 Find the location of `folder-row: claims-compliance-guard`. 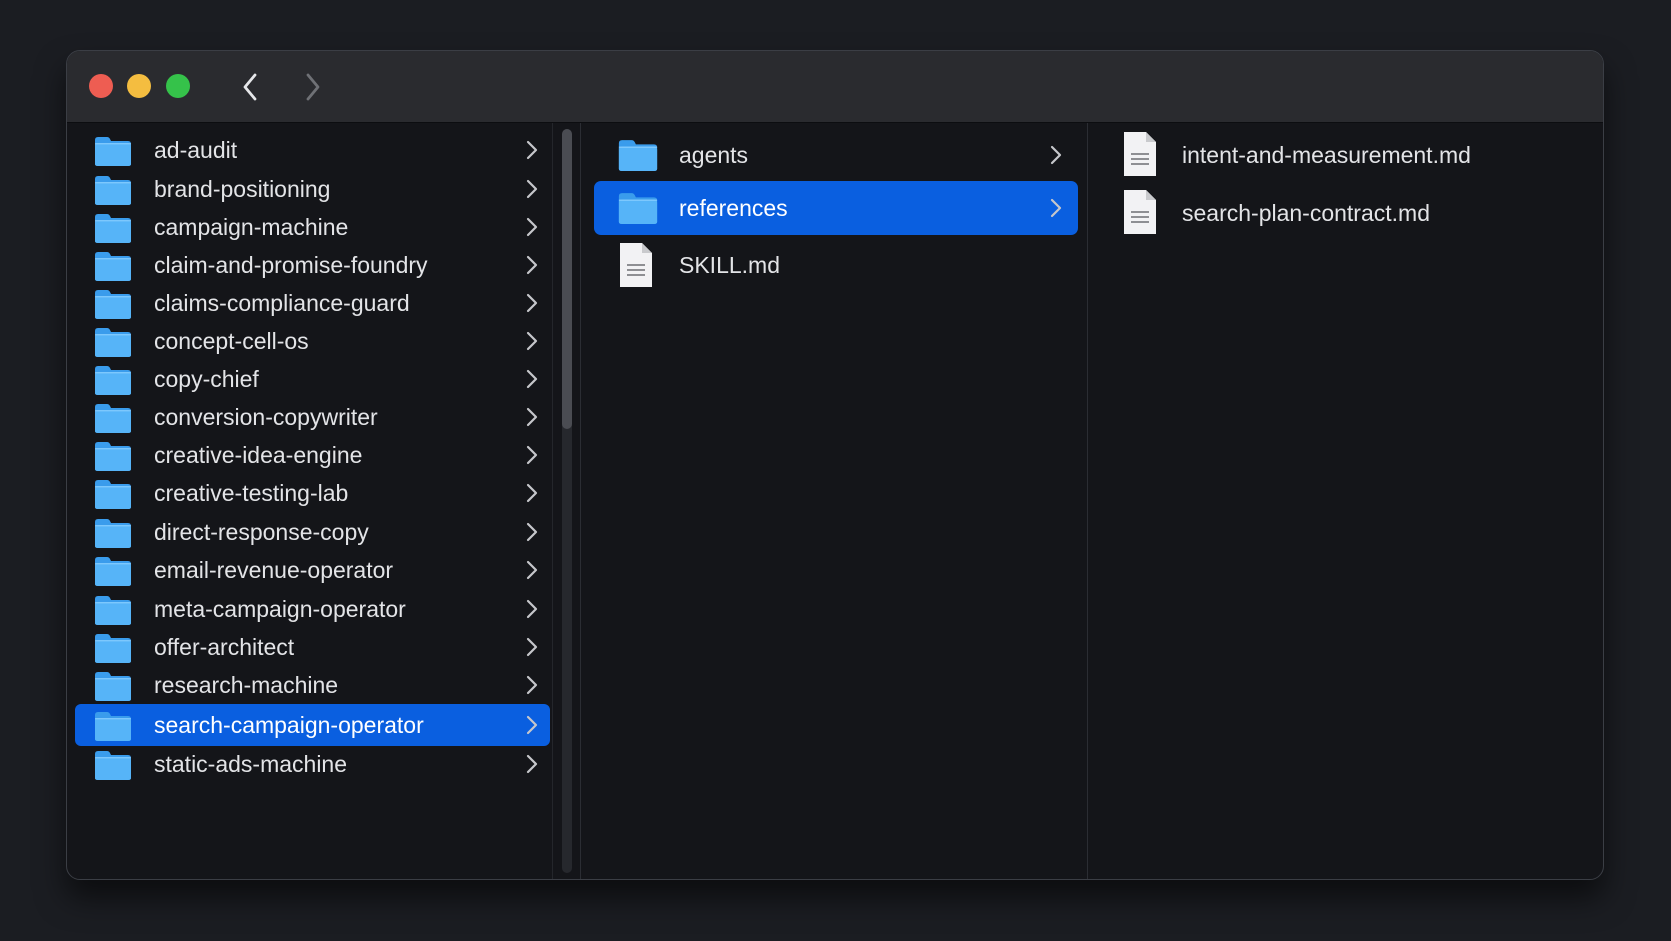

folder-row: claims-compliance-guard is located at coordinates (312, 303).